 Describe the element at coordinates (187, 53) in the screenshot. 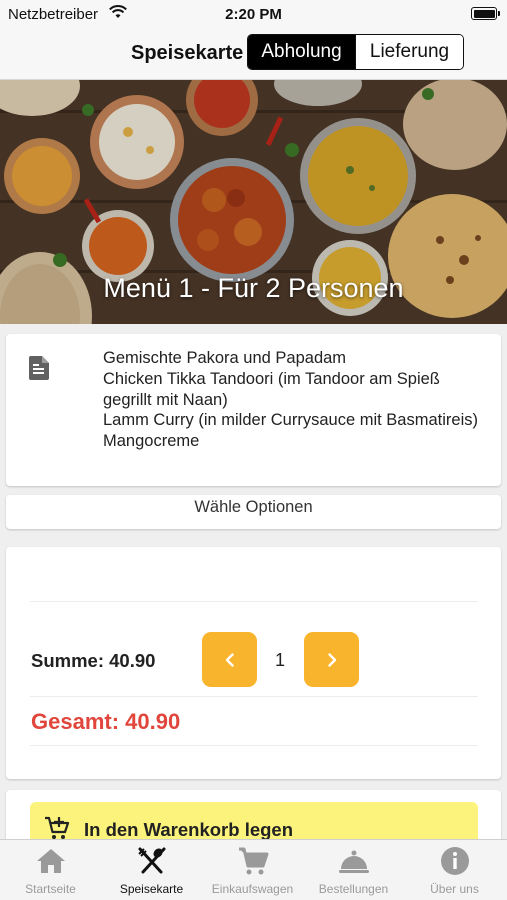

I see `page-title: Speisekarte` at that location.